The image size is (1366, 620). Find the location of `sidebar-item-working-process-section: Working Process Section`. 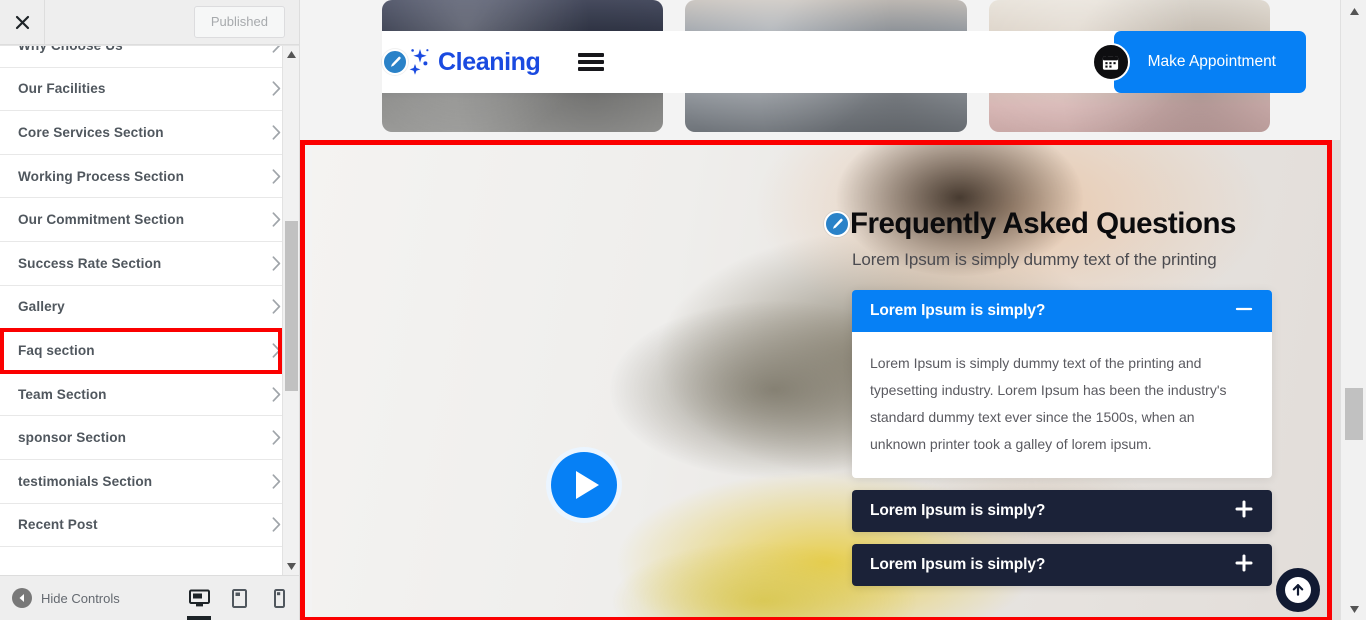

sidebar-item-working-process-section: Working Process Section is located at coordinates (149, 176).